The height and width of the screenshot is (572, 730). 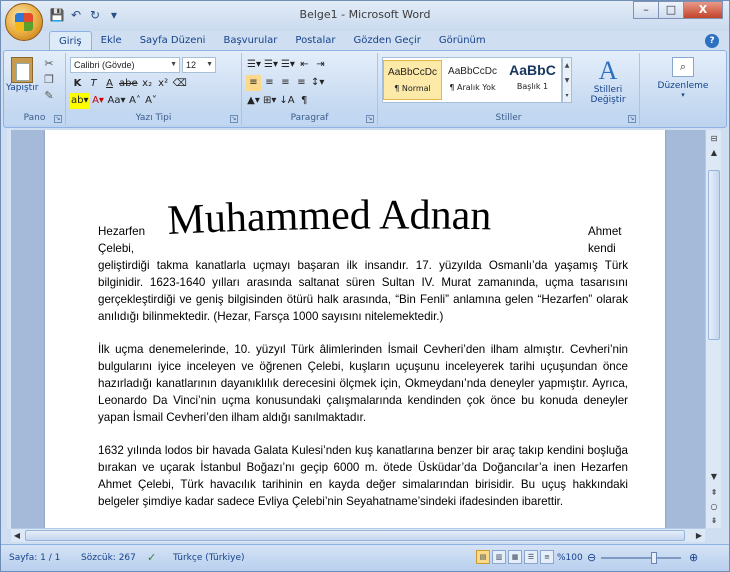 What do you see at coordinates (714, 507) in the screenshot?
I see `browse-object-icon: ○` at bounding box center [714, 507].